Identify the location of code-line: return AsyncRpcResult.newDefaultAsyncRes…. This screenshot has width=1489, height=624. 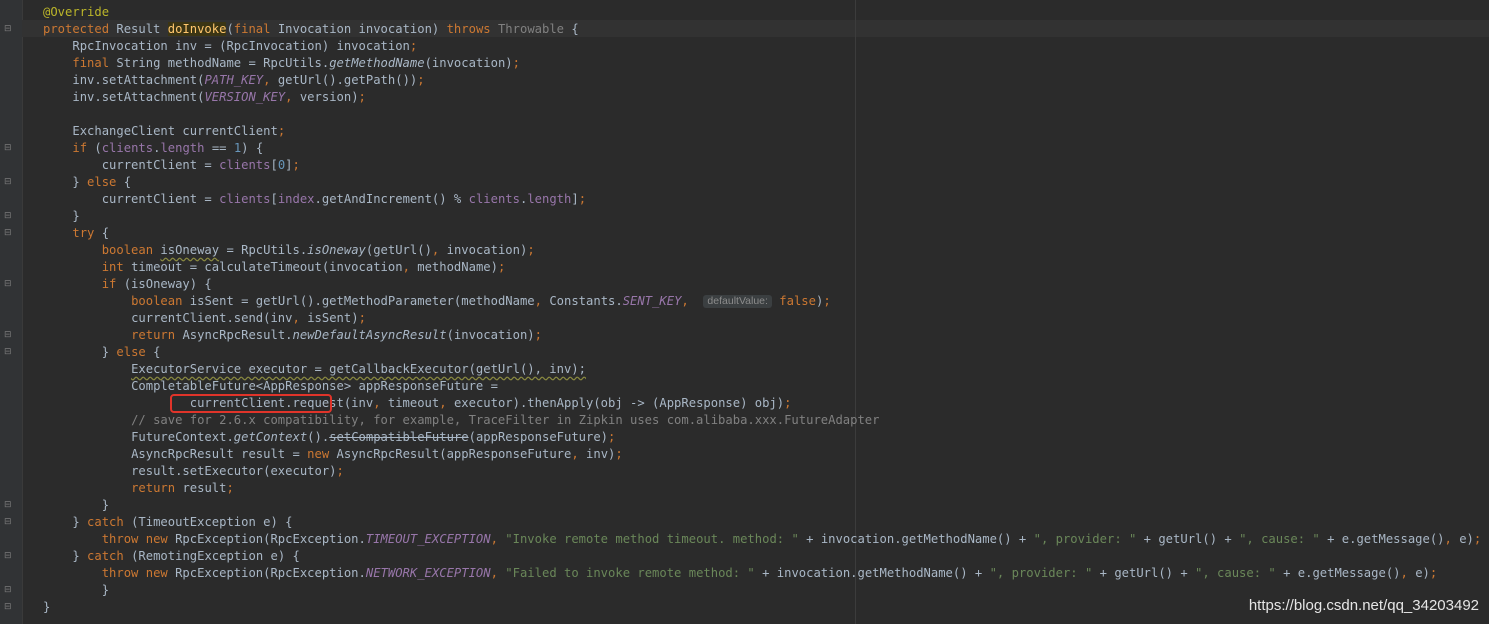
(762, 335).